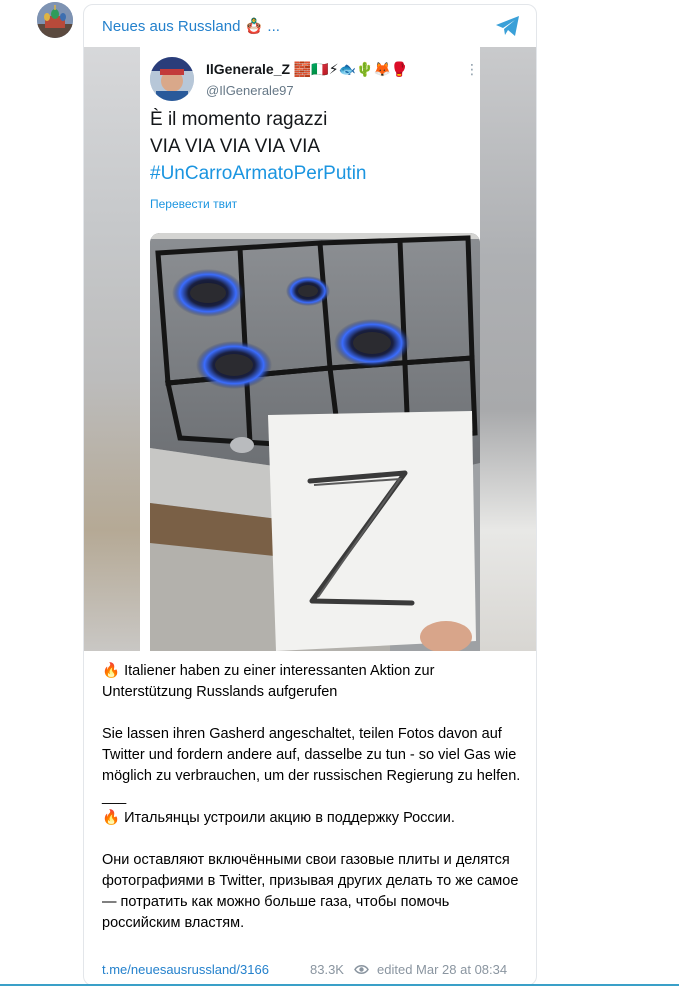  I want to click on tweet-handle: @IlGenerale97, so click(250, 90).